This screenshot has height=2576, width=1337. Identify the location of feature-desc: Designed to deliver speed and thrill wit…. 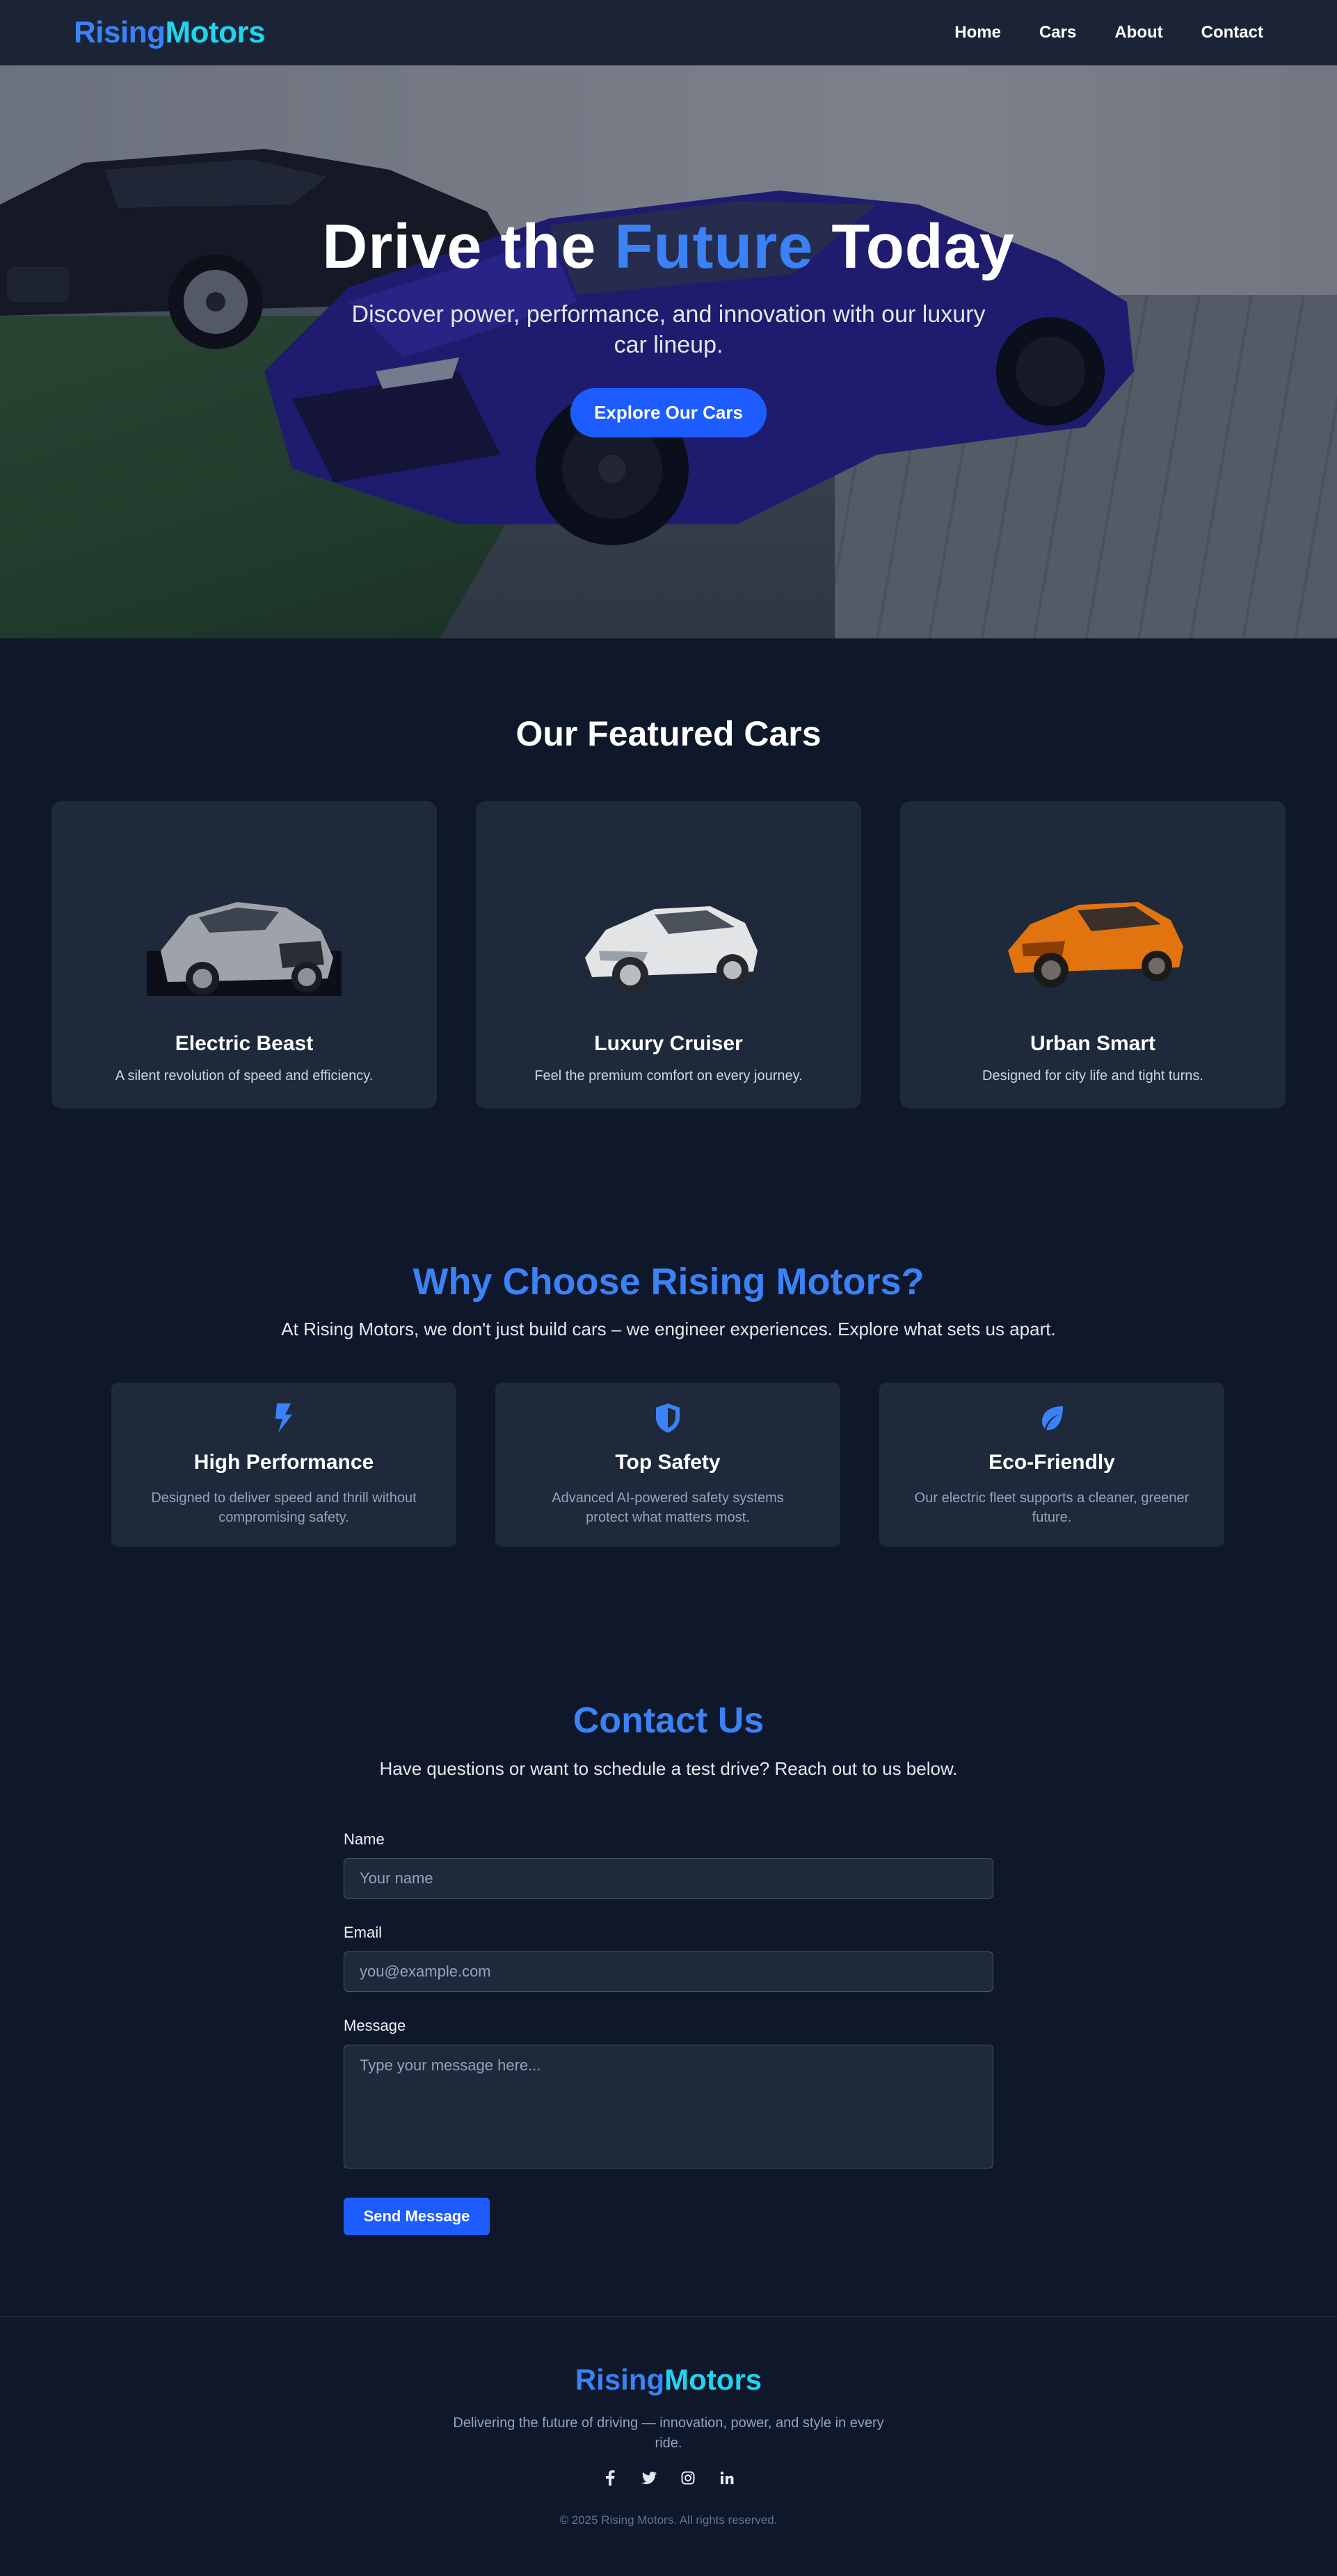
(284, 1507).